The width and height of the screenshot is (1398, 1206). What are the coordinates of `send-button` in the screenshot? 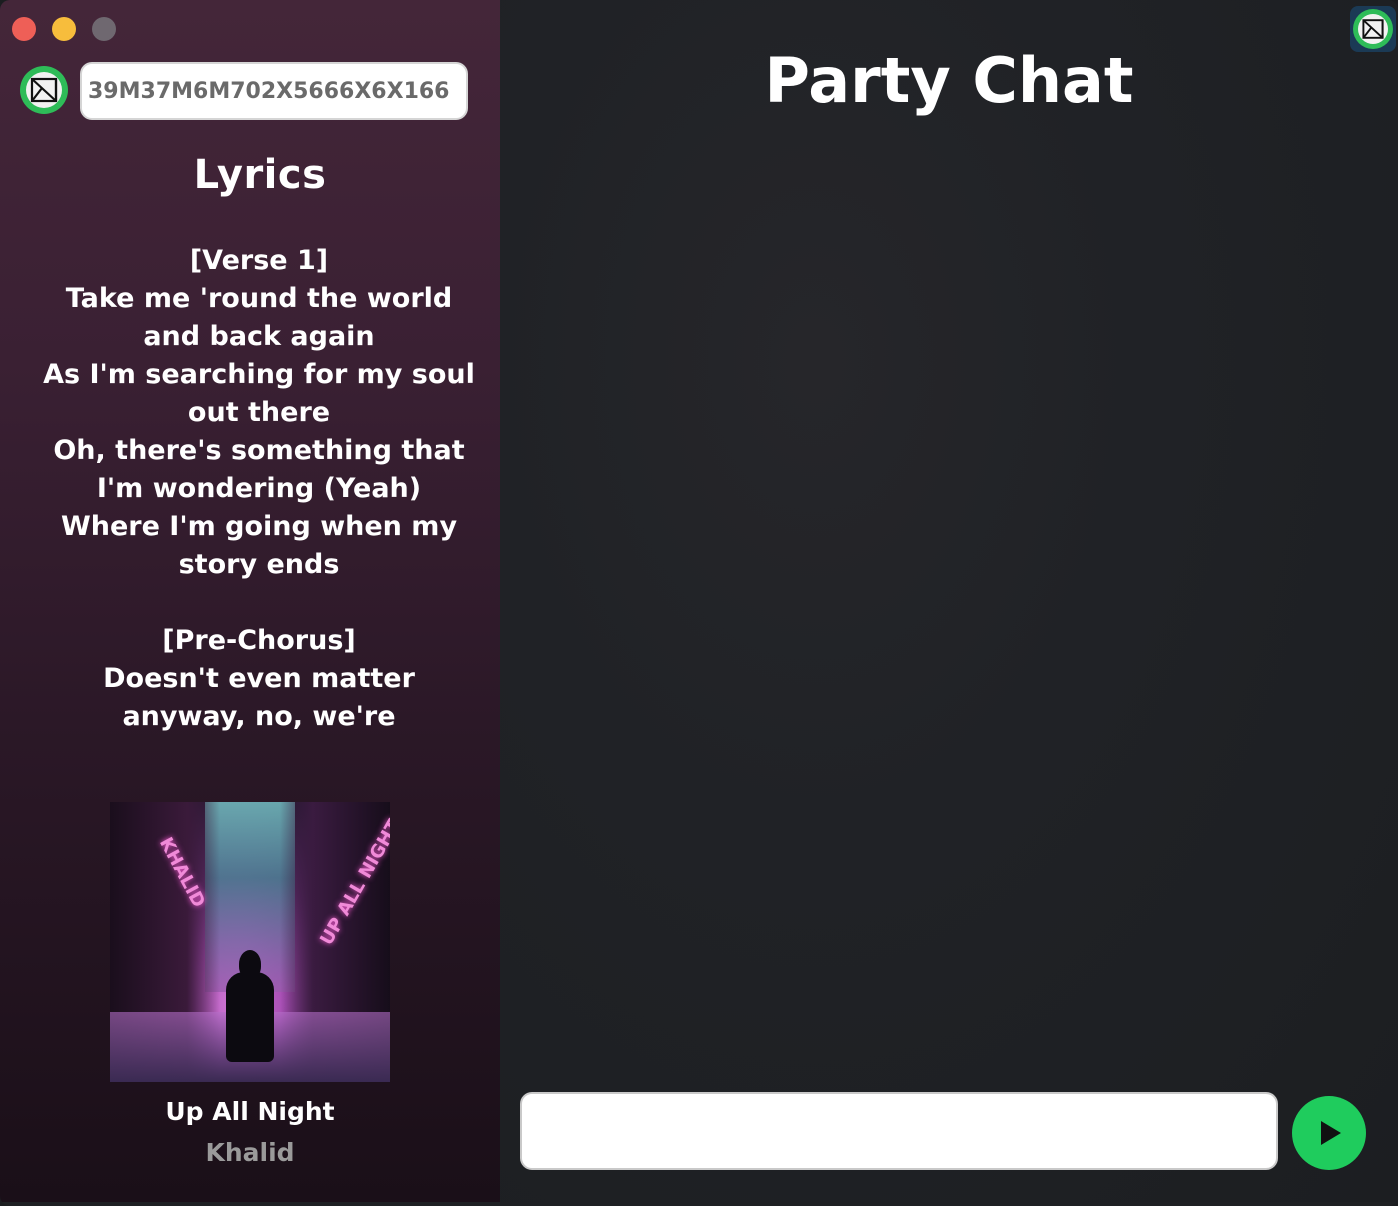 It's located at (1329, 1133).